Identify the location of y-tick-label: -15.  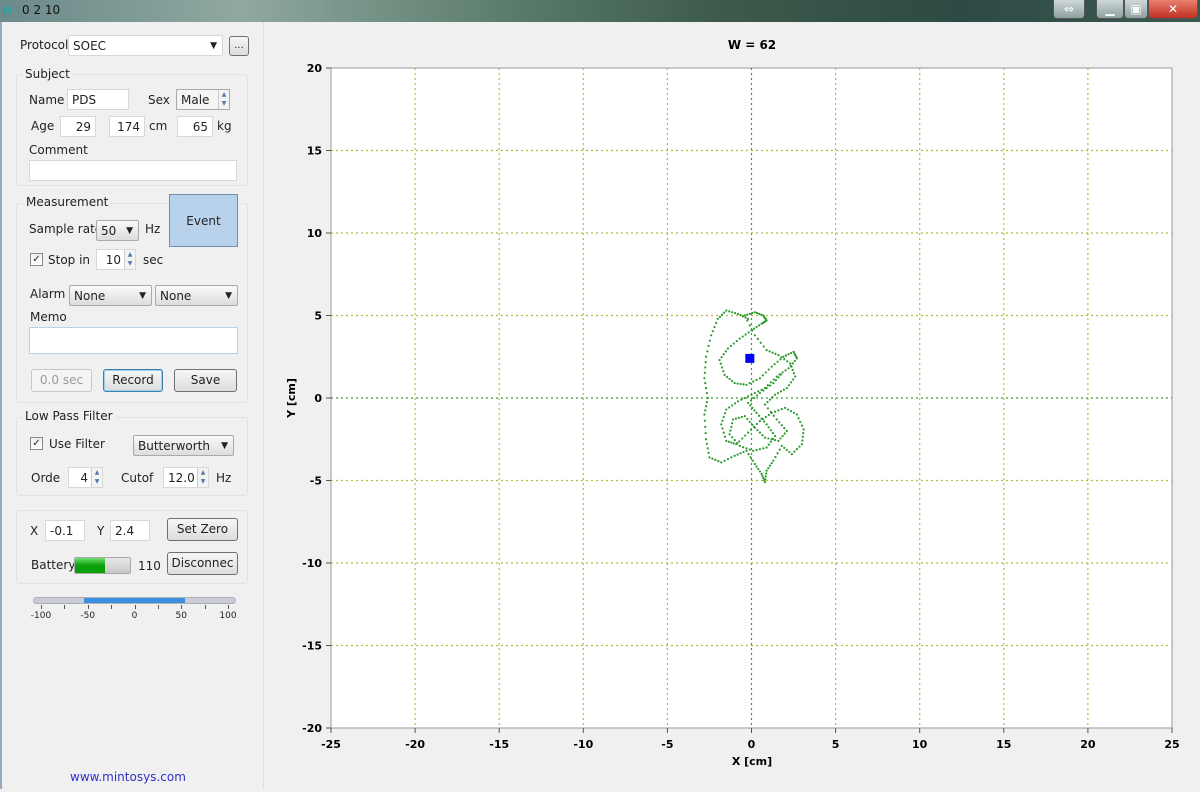
(312, 646).